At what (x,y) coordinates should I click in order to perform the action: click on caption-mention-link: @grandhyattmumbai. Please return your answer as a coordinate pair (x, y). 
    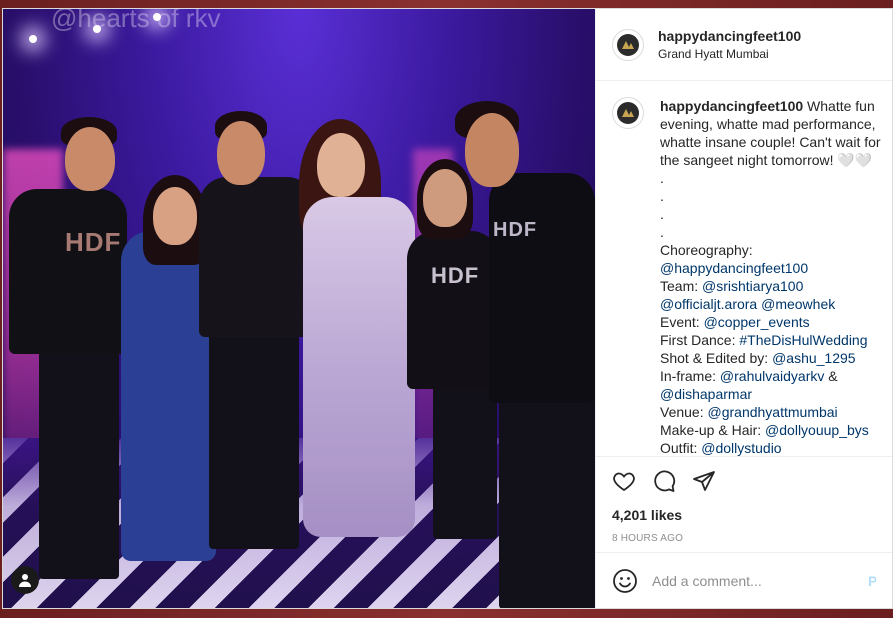
    Looking at the image, I should click on (773, 412).